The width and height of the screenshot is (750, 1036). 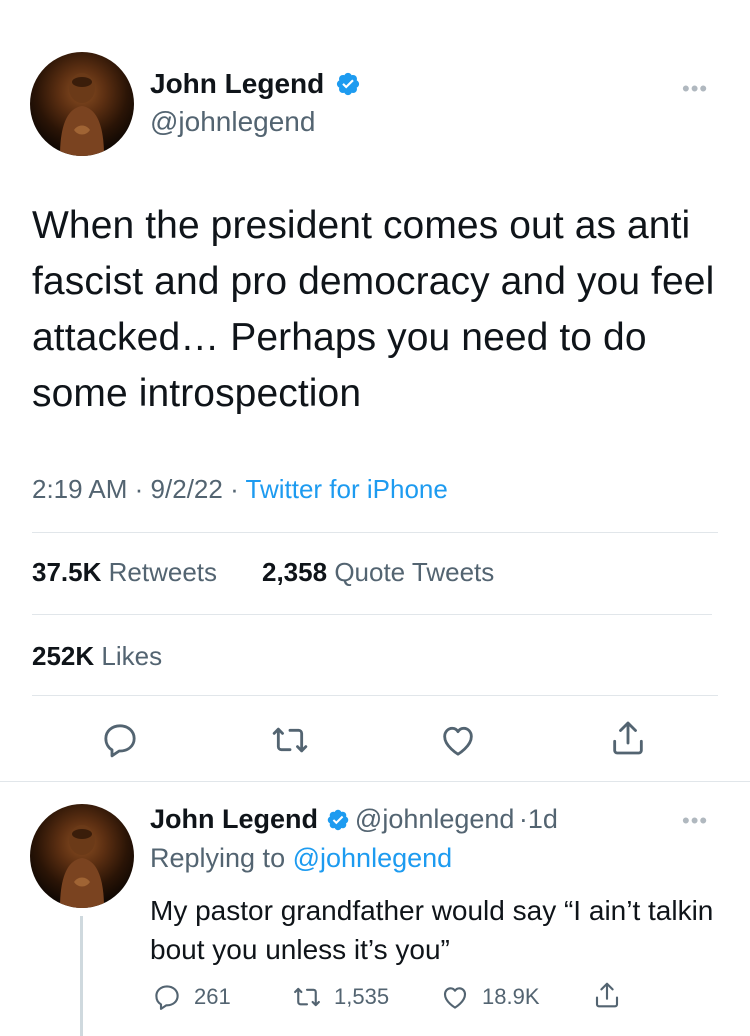 I want to click on reply-like-action: 18.9K, so click(x=490, y=997).